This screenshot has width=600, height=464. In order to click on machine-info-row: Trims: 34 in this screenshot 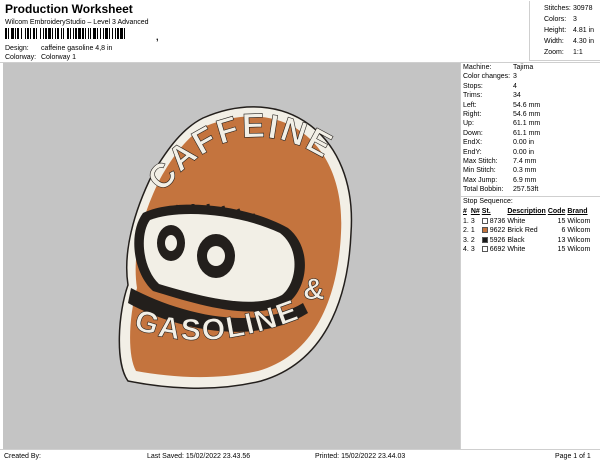, I will do `click(530, 95)`.